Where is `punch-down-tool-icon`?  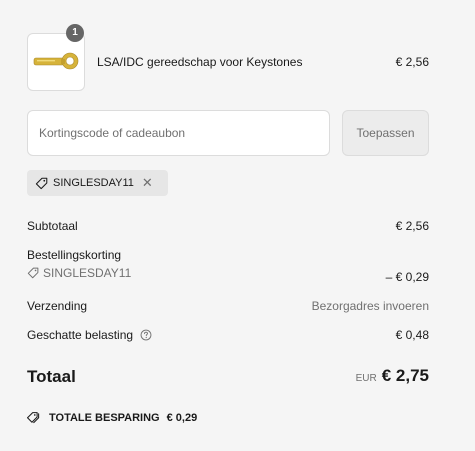
punch-down-tool-icon is located at coordinates (56, 61).